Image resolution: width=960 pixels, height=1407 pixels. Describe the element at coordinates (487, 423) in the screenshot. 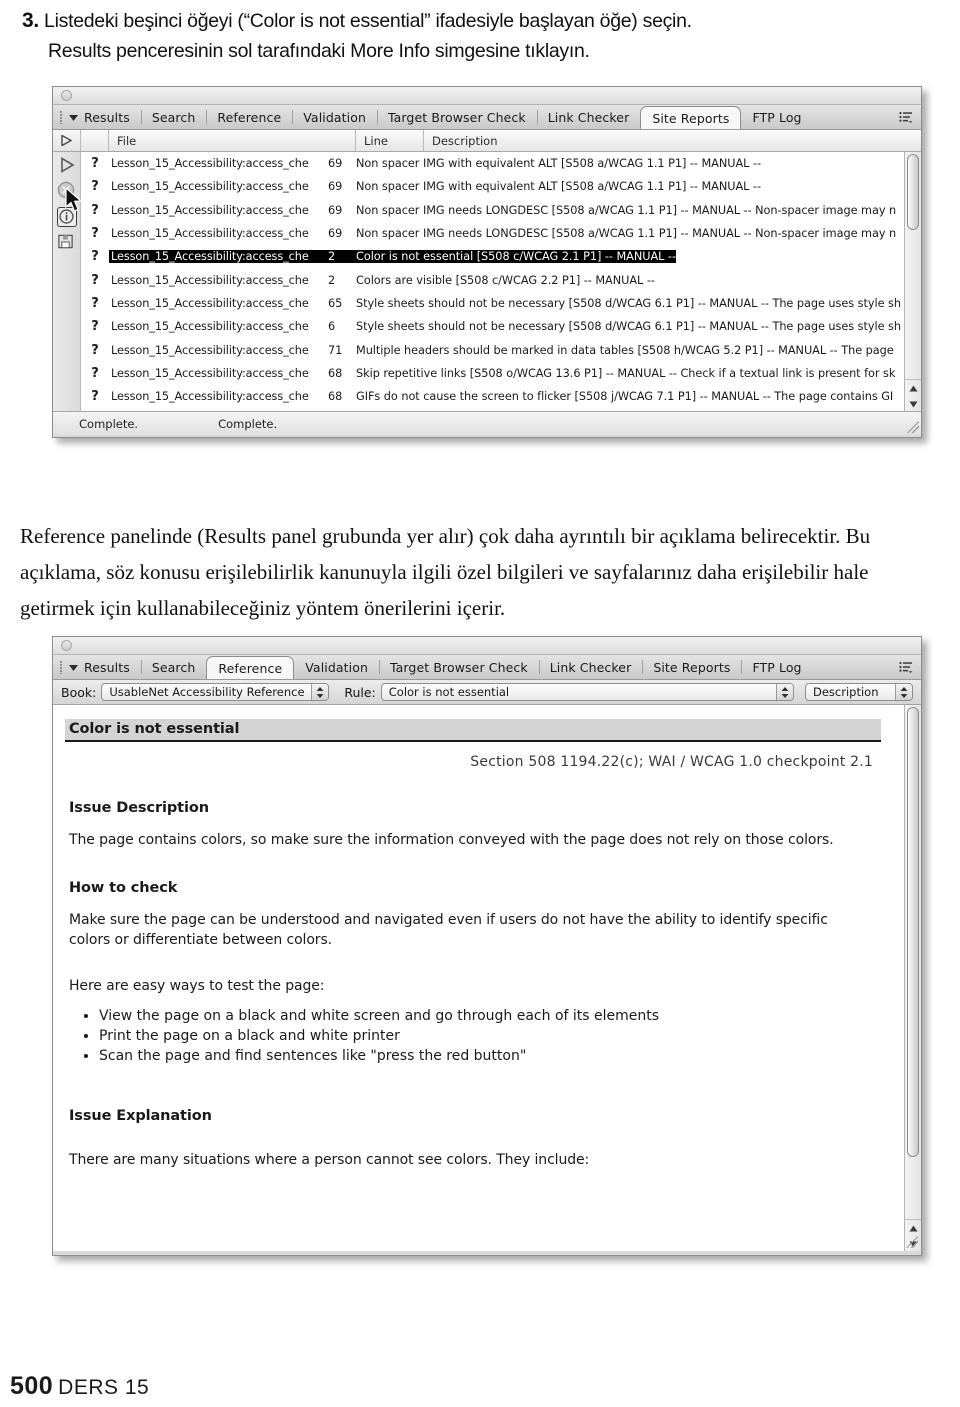

I see `results-status-bar: Complete. Complete.` at that location.